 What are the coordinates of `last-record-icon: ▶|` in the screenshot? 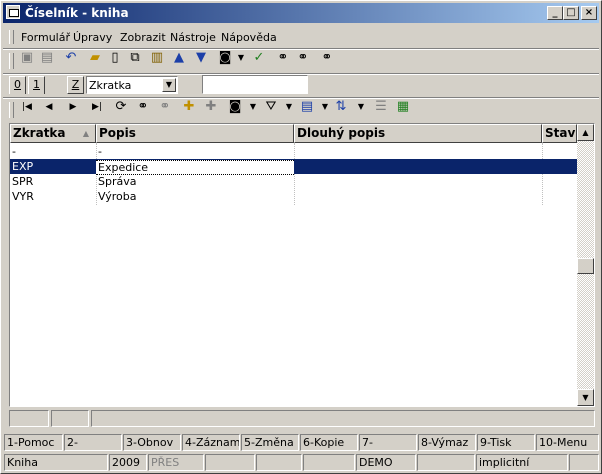 It's located at (97, 107).